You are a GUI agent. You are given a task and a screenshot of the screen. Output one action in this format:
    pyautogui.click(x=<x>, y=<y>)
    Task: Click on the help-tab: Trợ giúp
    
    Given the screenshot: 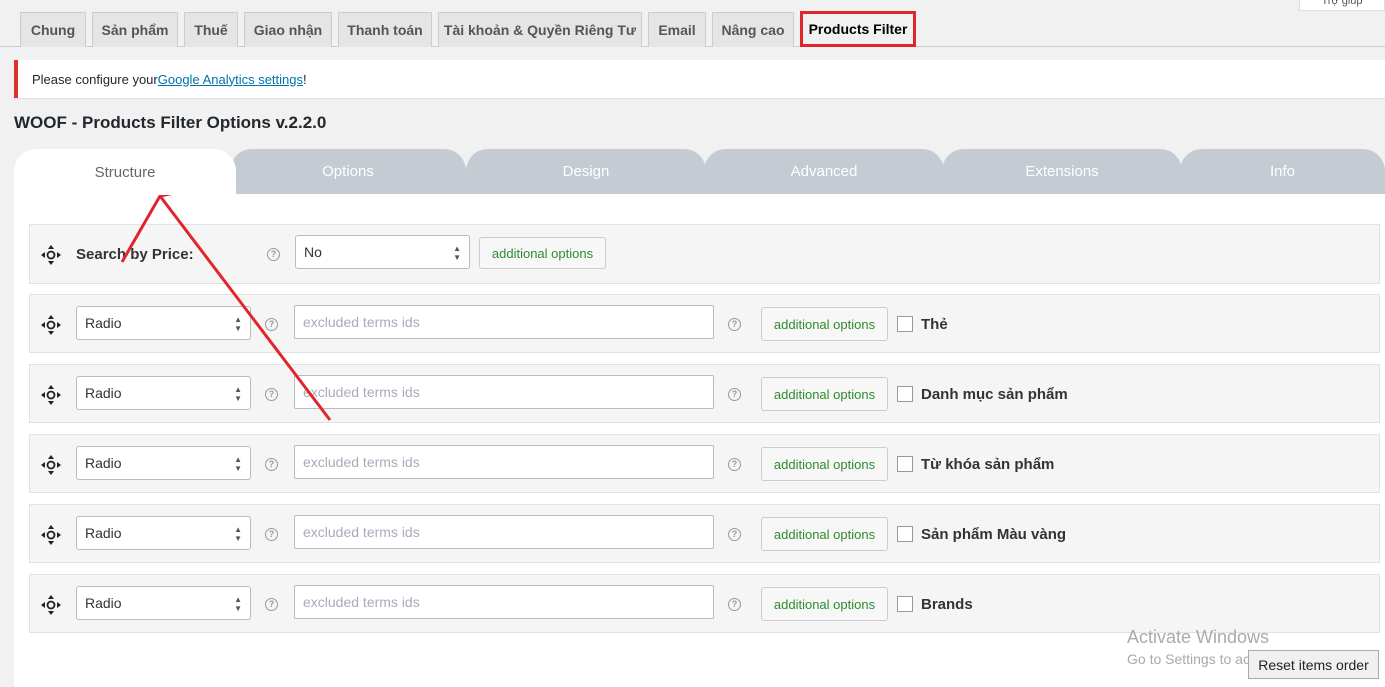 What is the action you would take?
    pyautogui.click(x=1342, y=5)
    